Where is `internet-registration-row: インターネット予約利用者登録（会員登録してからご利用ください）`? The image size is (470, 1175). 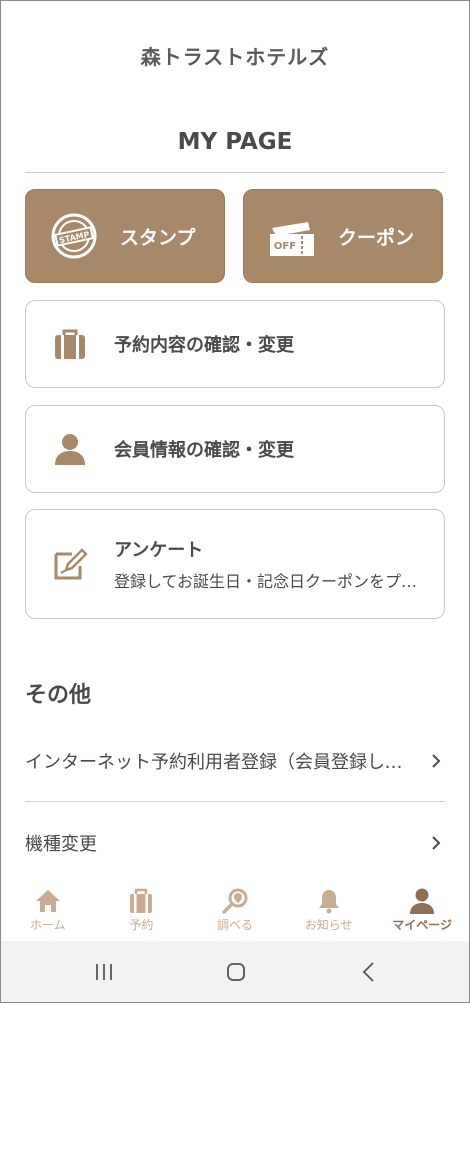
internet-registration-row: インターネット予約利用者登録（会員登録してからご利用ください） is located at coordinates (235, 761).